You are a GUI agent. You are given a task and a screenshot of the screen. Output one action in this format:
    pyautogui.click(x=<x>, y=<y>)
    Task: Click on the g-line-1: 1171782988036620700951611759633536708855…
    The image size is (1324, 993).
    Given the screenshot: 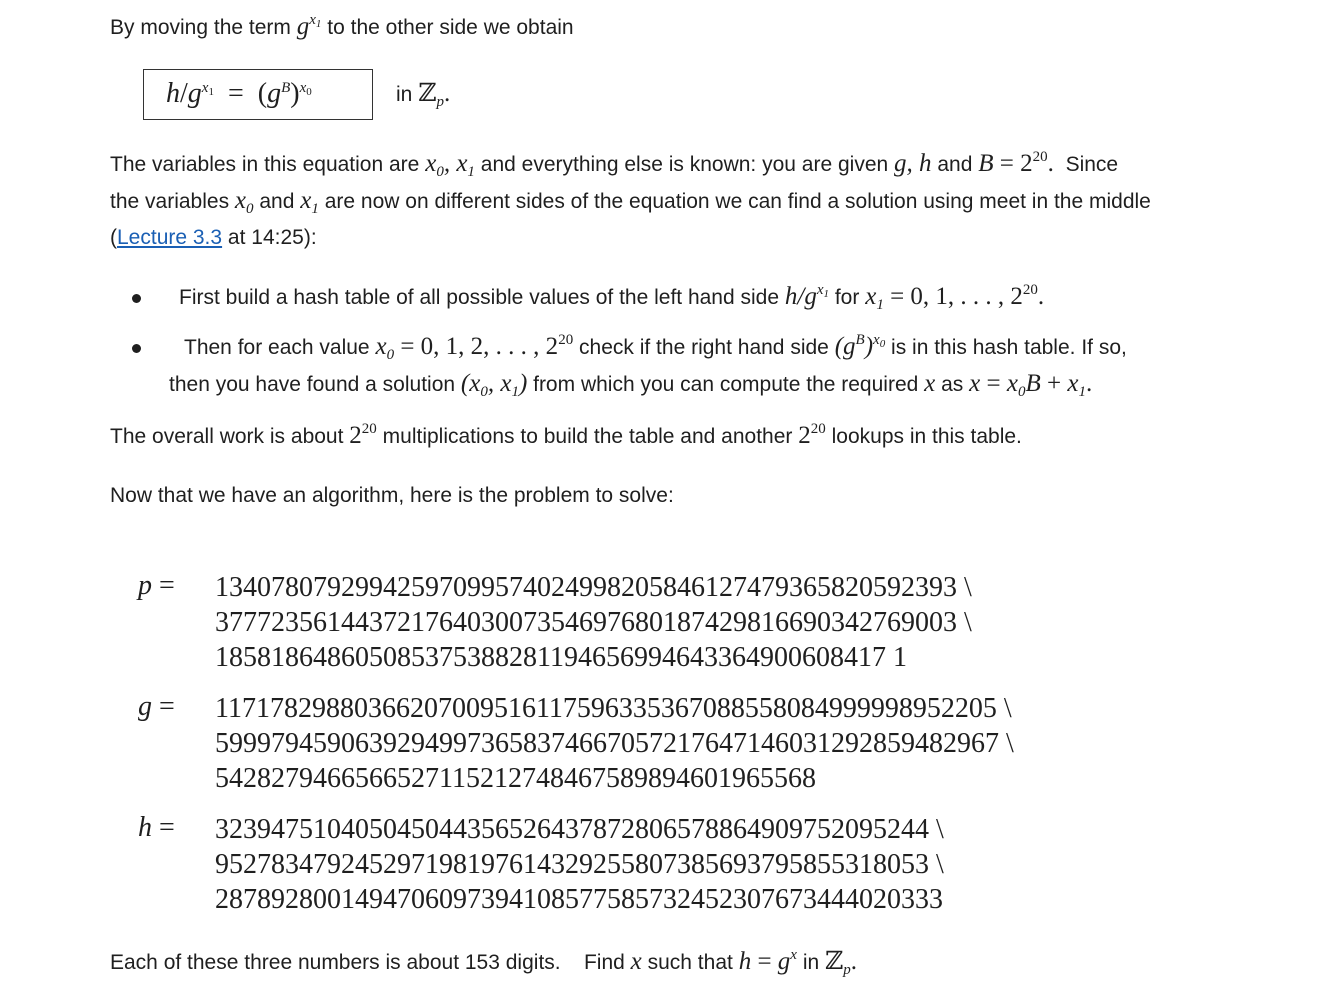 What is the action you would take?
    pyautogui.click(x=613, y=708)
    